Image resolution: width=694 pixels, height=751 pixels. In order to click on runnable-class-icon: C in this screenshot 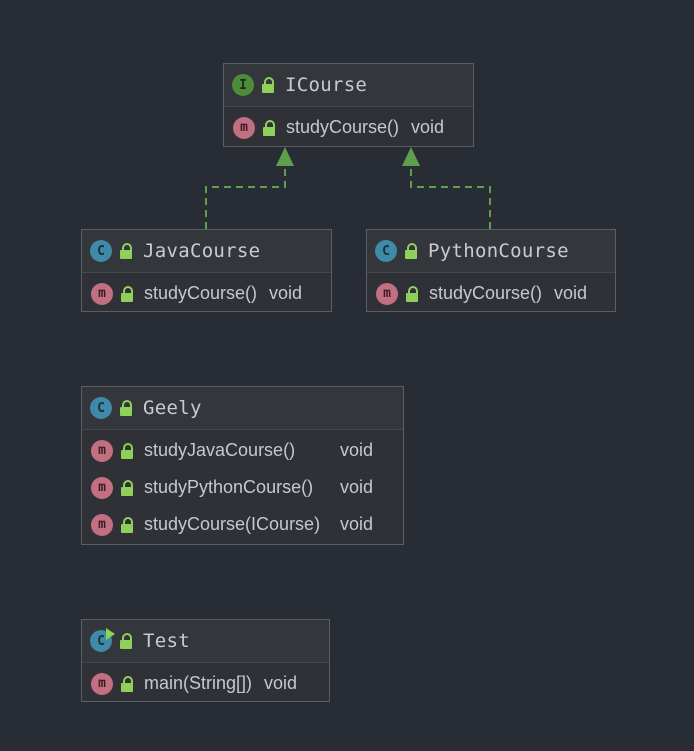, I will do `click(102, 640)`.